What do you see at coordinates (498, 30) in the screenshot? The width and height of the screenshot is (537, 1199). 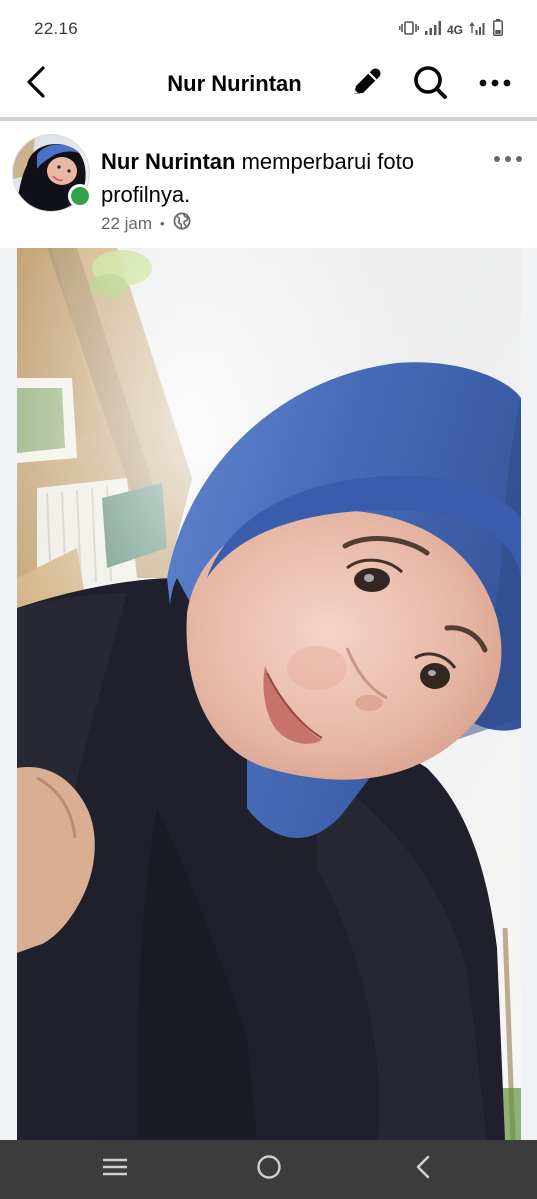 I see `battery-icon` at bounding box center [498, 30].